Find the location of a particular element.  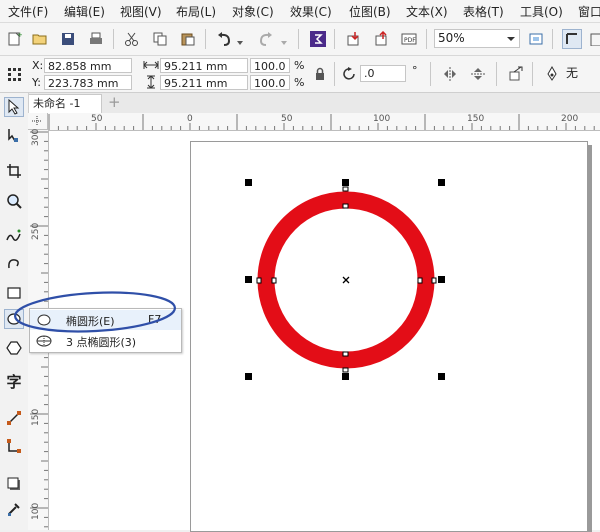

annotation-overlay is located at coordinates (95, 312).